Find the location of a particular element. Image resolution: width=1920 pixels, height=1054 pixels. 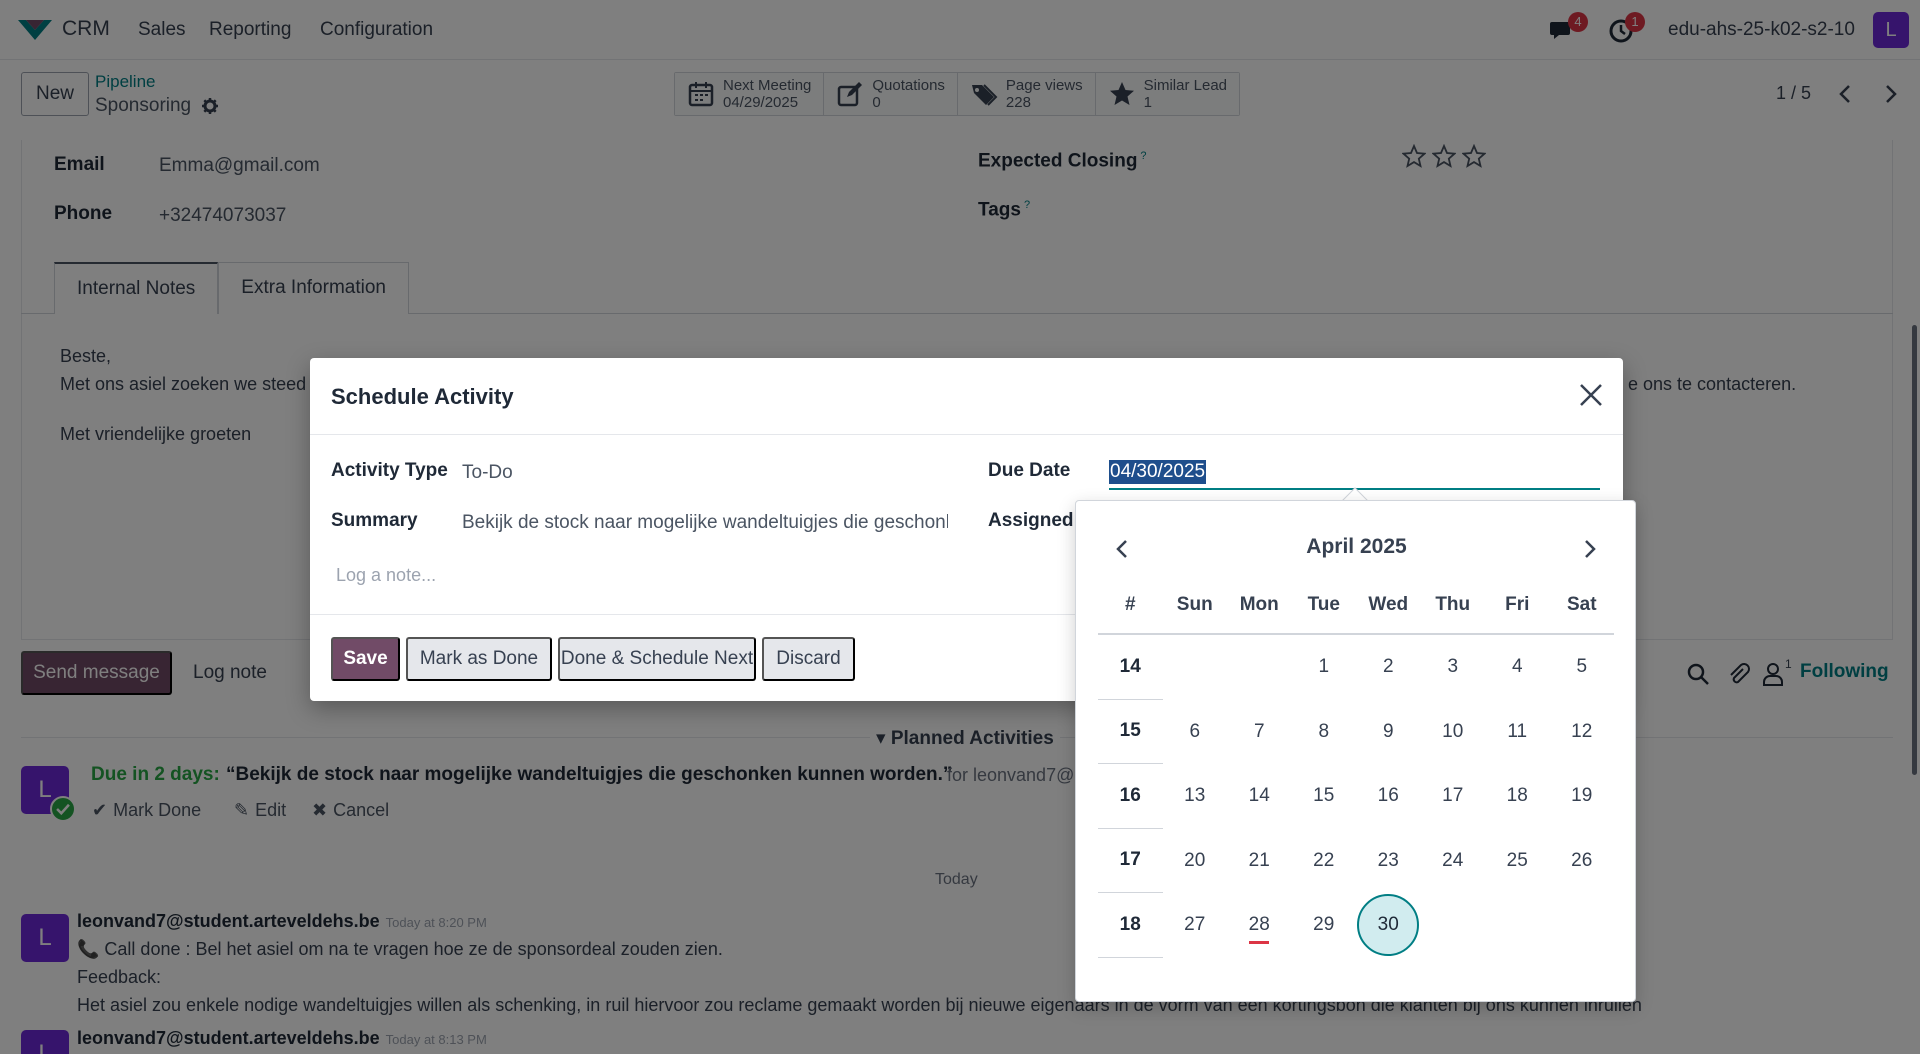

due-date-input: 04/30/2025 is located at coordinates (1354, 474).